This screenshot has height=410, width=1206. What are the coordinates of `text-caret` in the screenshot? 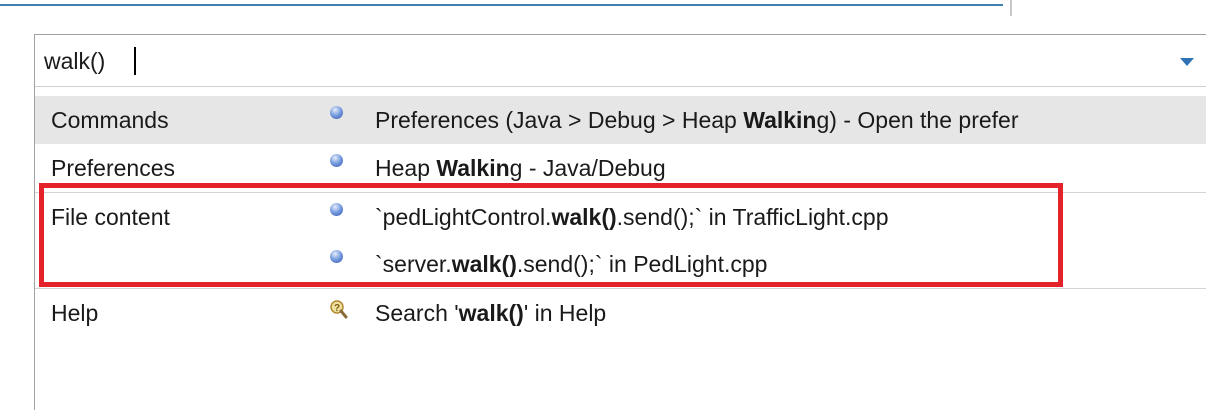 It's located at (135, 61).